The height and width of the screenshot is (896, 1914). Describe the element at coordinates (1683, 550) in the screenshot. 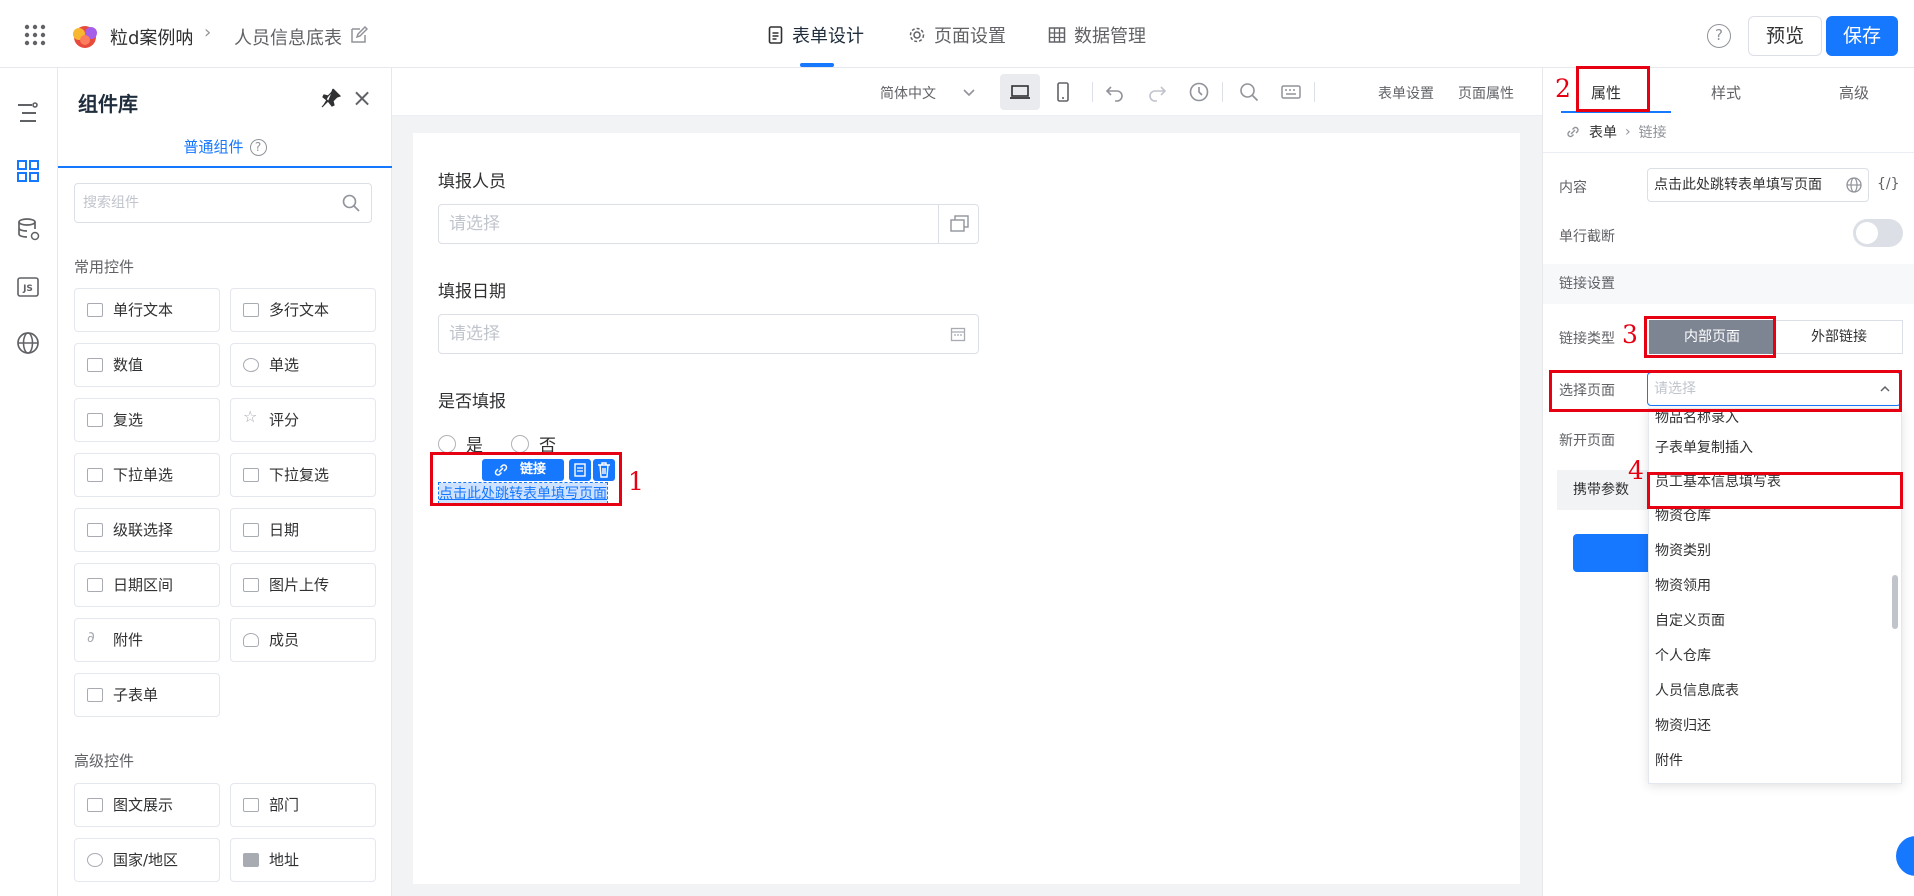

I see `dropdown-option: 物资类别` at that location.